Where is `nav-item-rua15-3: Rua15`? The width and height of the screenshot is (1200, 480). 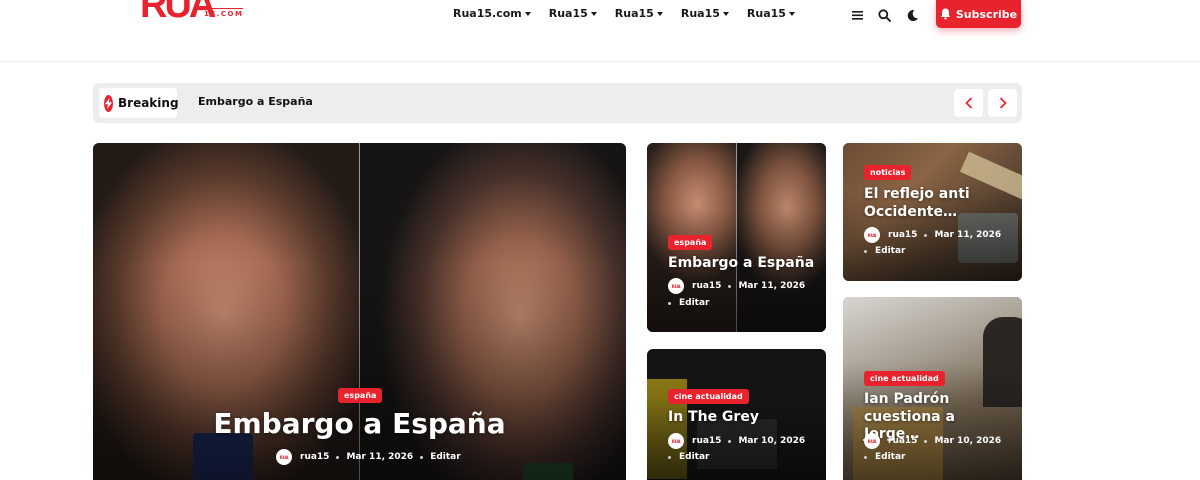
nav-item-rua15-3: Rua15 is located at coordinates (705, 13).